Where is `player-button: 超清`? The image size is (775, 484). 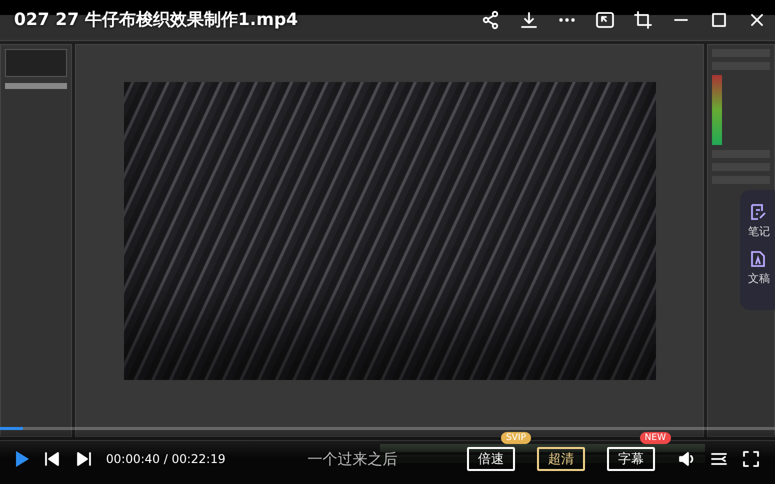
player-button: 超清 is located at coordinates (561, 459).